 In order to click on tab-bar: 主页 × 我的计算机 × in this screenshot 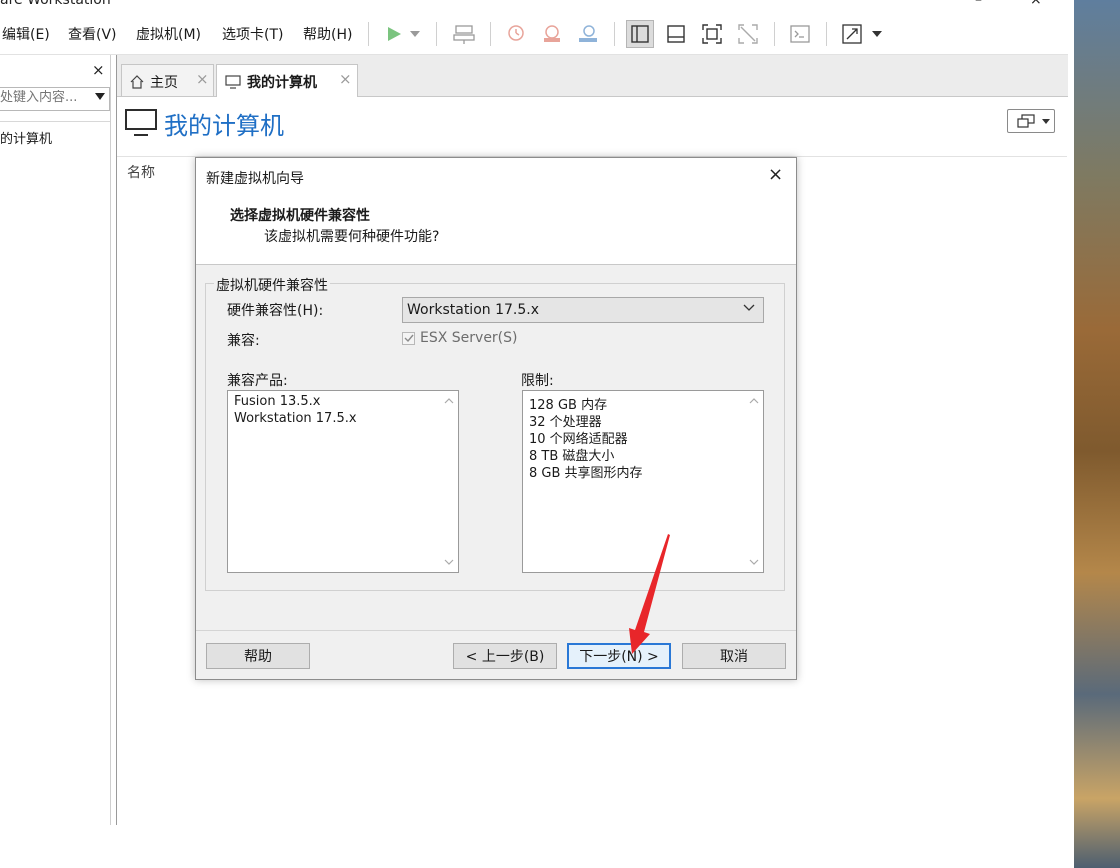, I will do `click(592, 76)`.